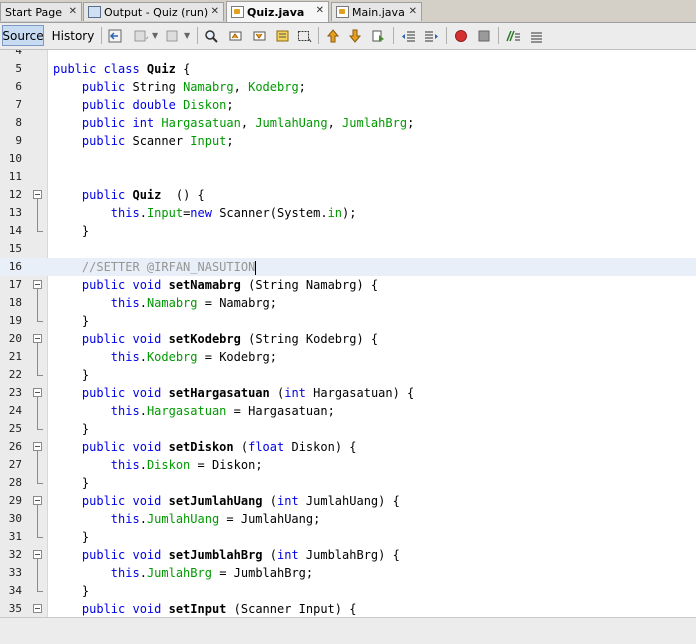 This screenshot has width=696, height=644. I want to click on source-button: Source, so click(23, 35).